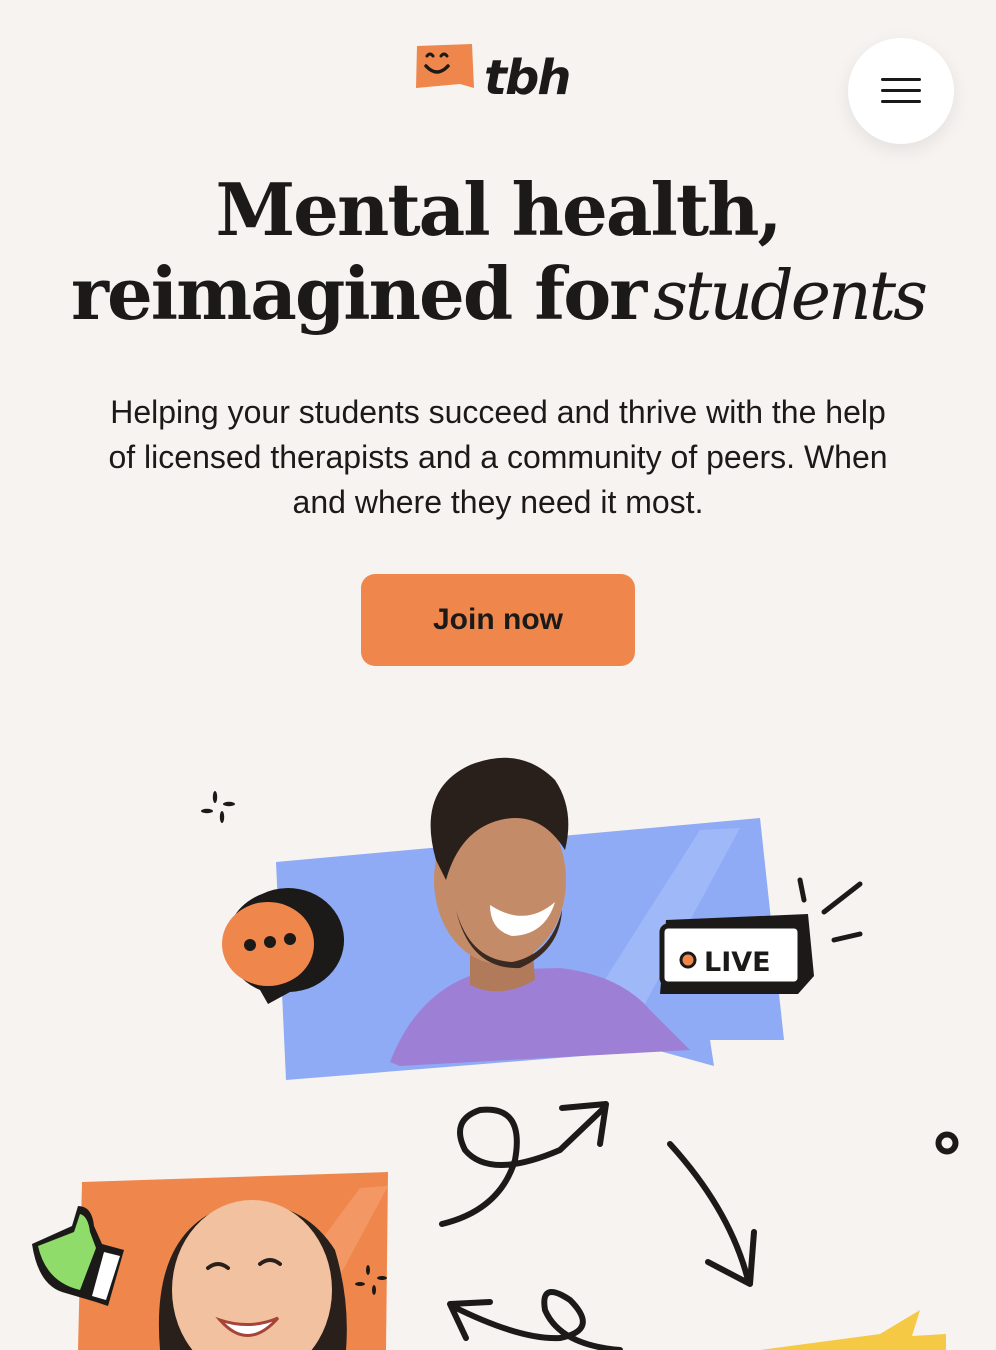  Describe the element at coordinates (527, 78) in the screenshot. I see `brand-wordmark: tbh` at that location.